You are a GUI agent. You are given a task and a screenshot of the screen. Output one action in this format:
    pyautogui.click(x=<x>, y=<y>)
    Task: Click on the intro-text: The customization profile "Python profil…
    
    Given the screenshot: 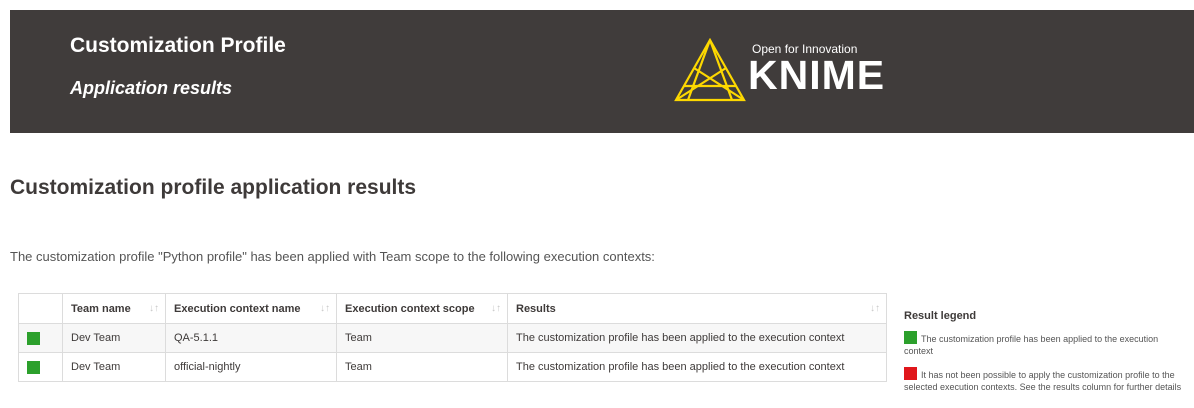 What is the action you would take?
    pyautogui.click(x=332, y=256)
    